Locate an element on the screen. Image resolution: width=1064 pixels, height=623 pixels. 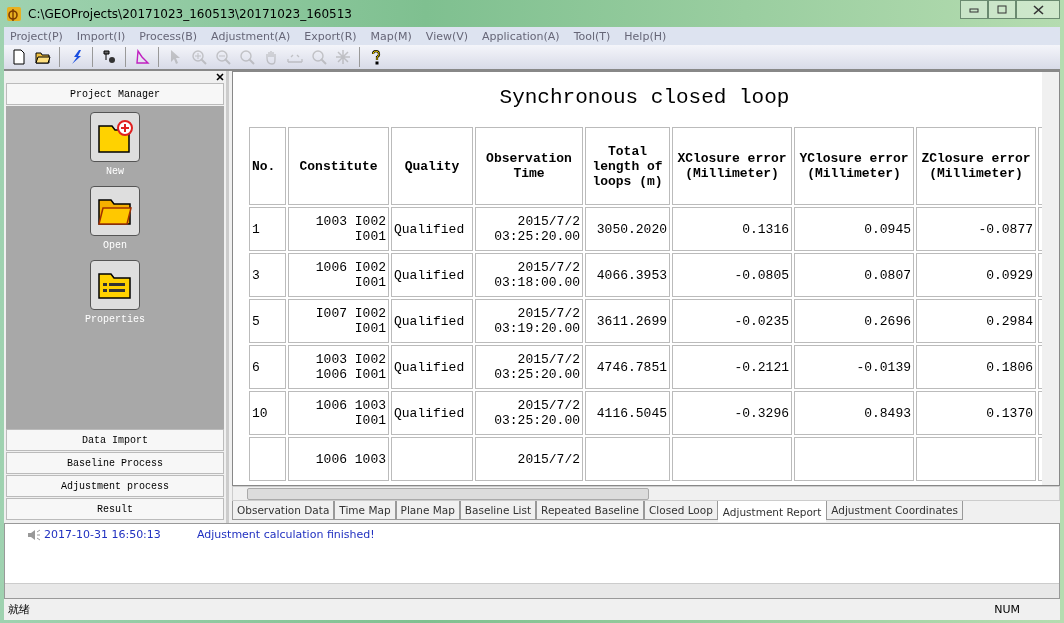
new-tool-icon is located at coordinates (19, 57).